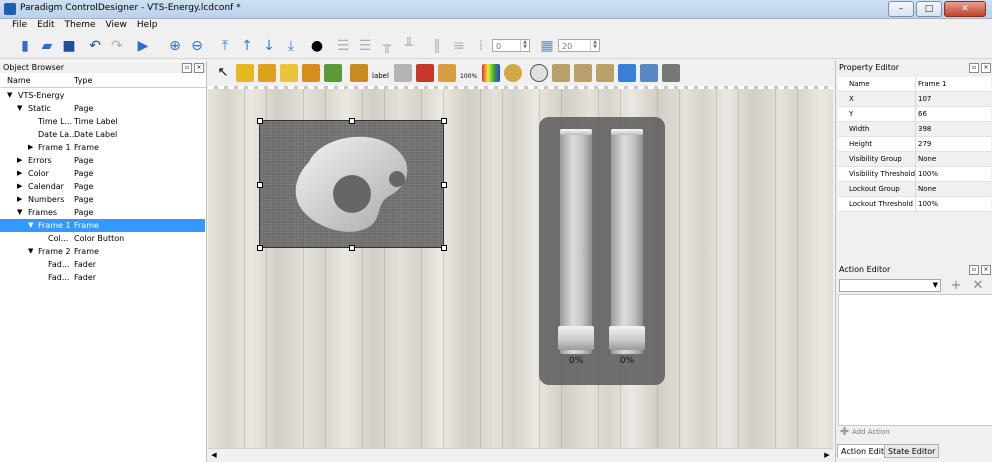  Describe the element at coordinates (102, 238) in the screenshot. I see `tree-row: Col... Color Button` at that location.